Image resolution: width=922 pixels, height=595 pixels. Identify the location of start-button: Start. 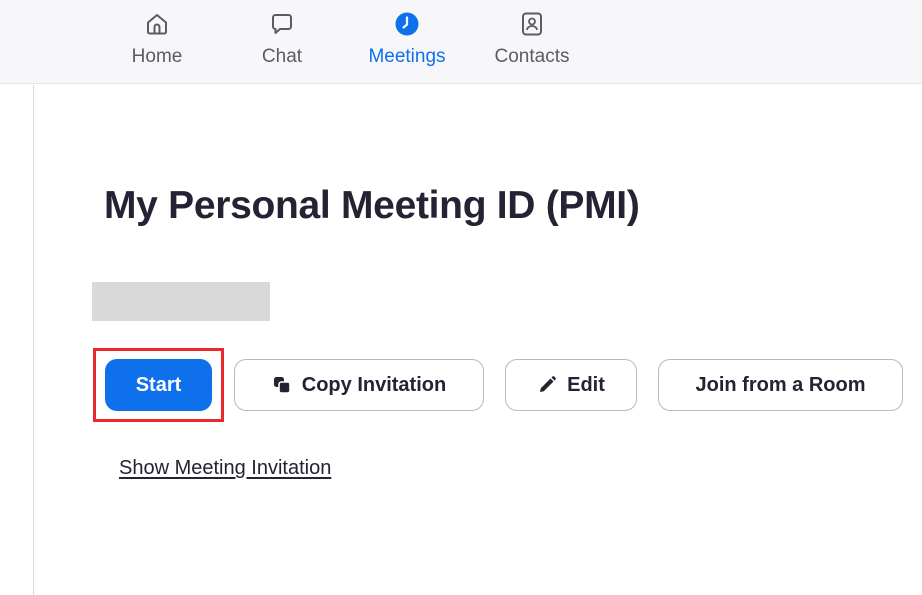
(158, 385).